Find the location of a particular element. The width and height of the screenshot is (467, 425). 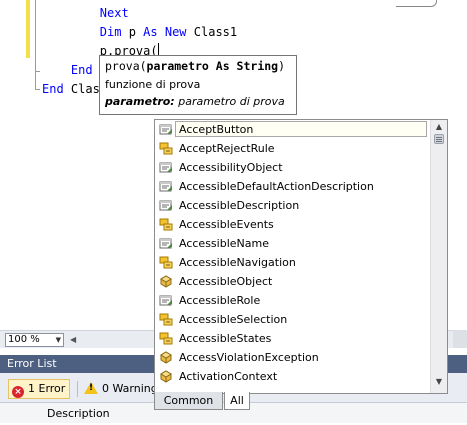

tab-all: All is located at coordinates (237, 401).